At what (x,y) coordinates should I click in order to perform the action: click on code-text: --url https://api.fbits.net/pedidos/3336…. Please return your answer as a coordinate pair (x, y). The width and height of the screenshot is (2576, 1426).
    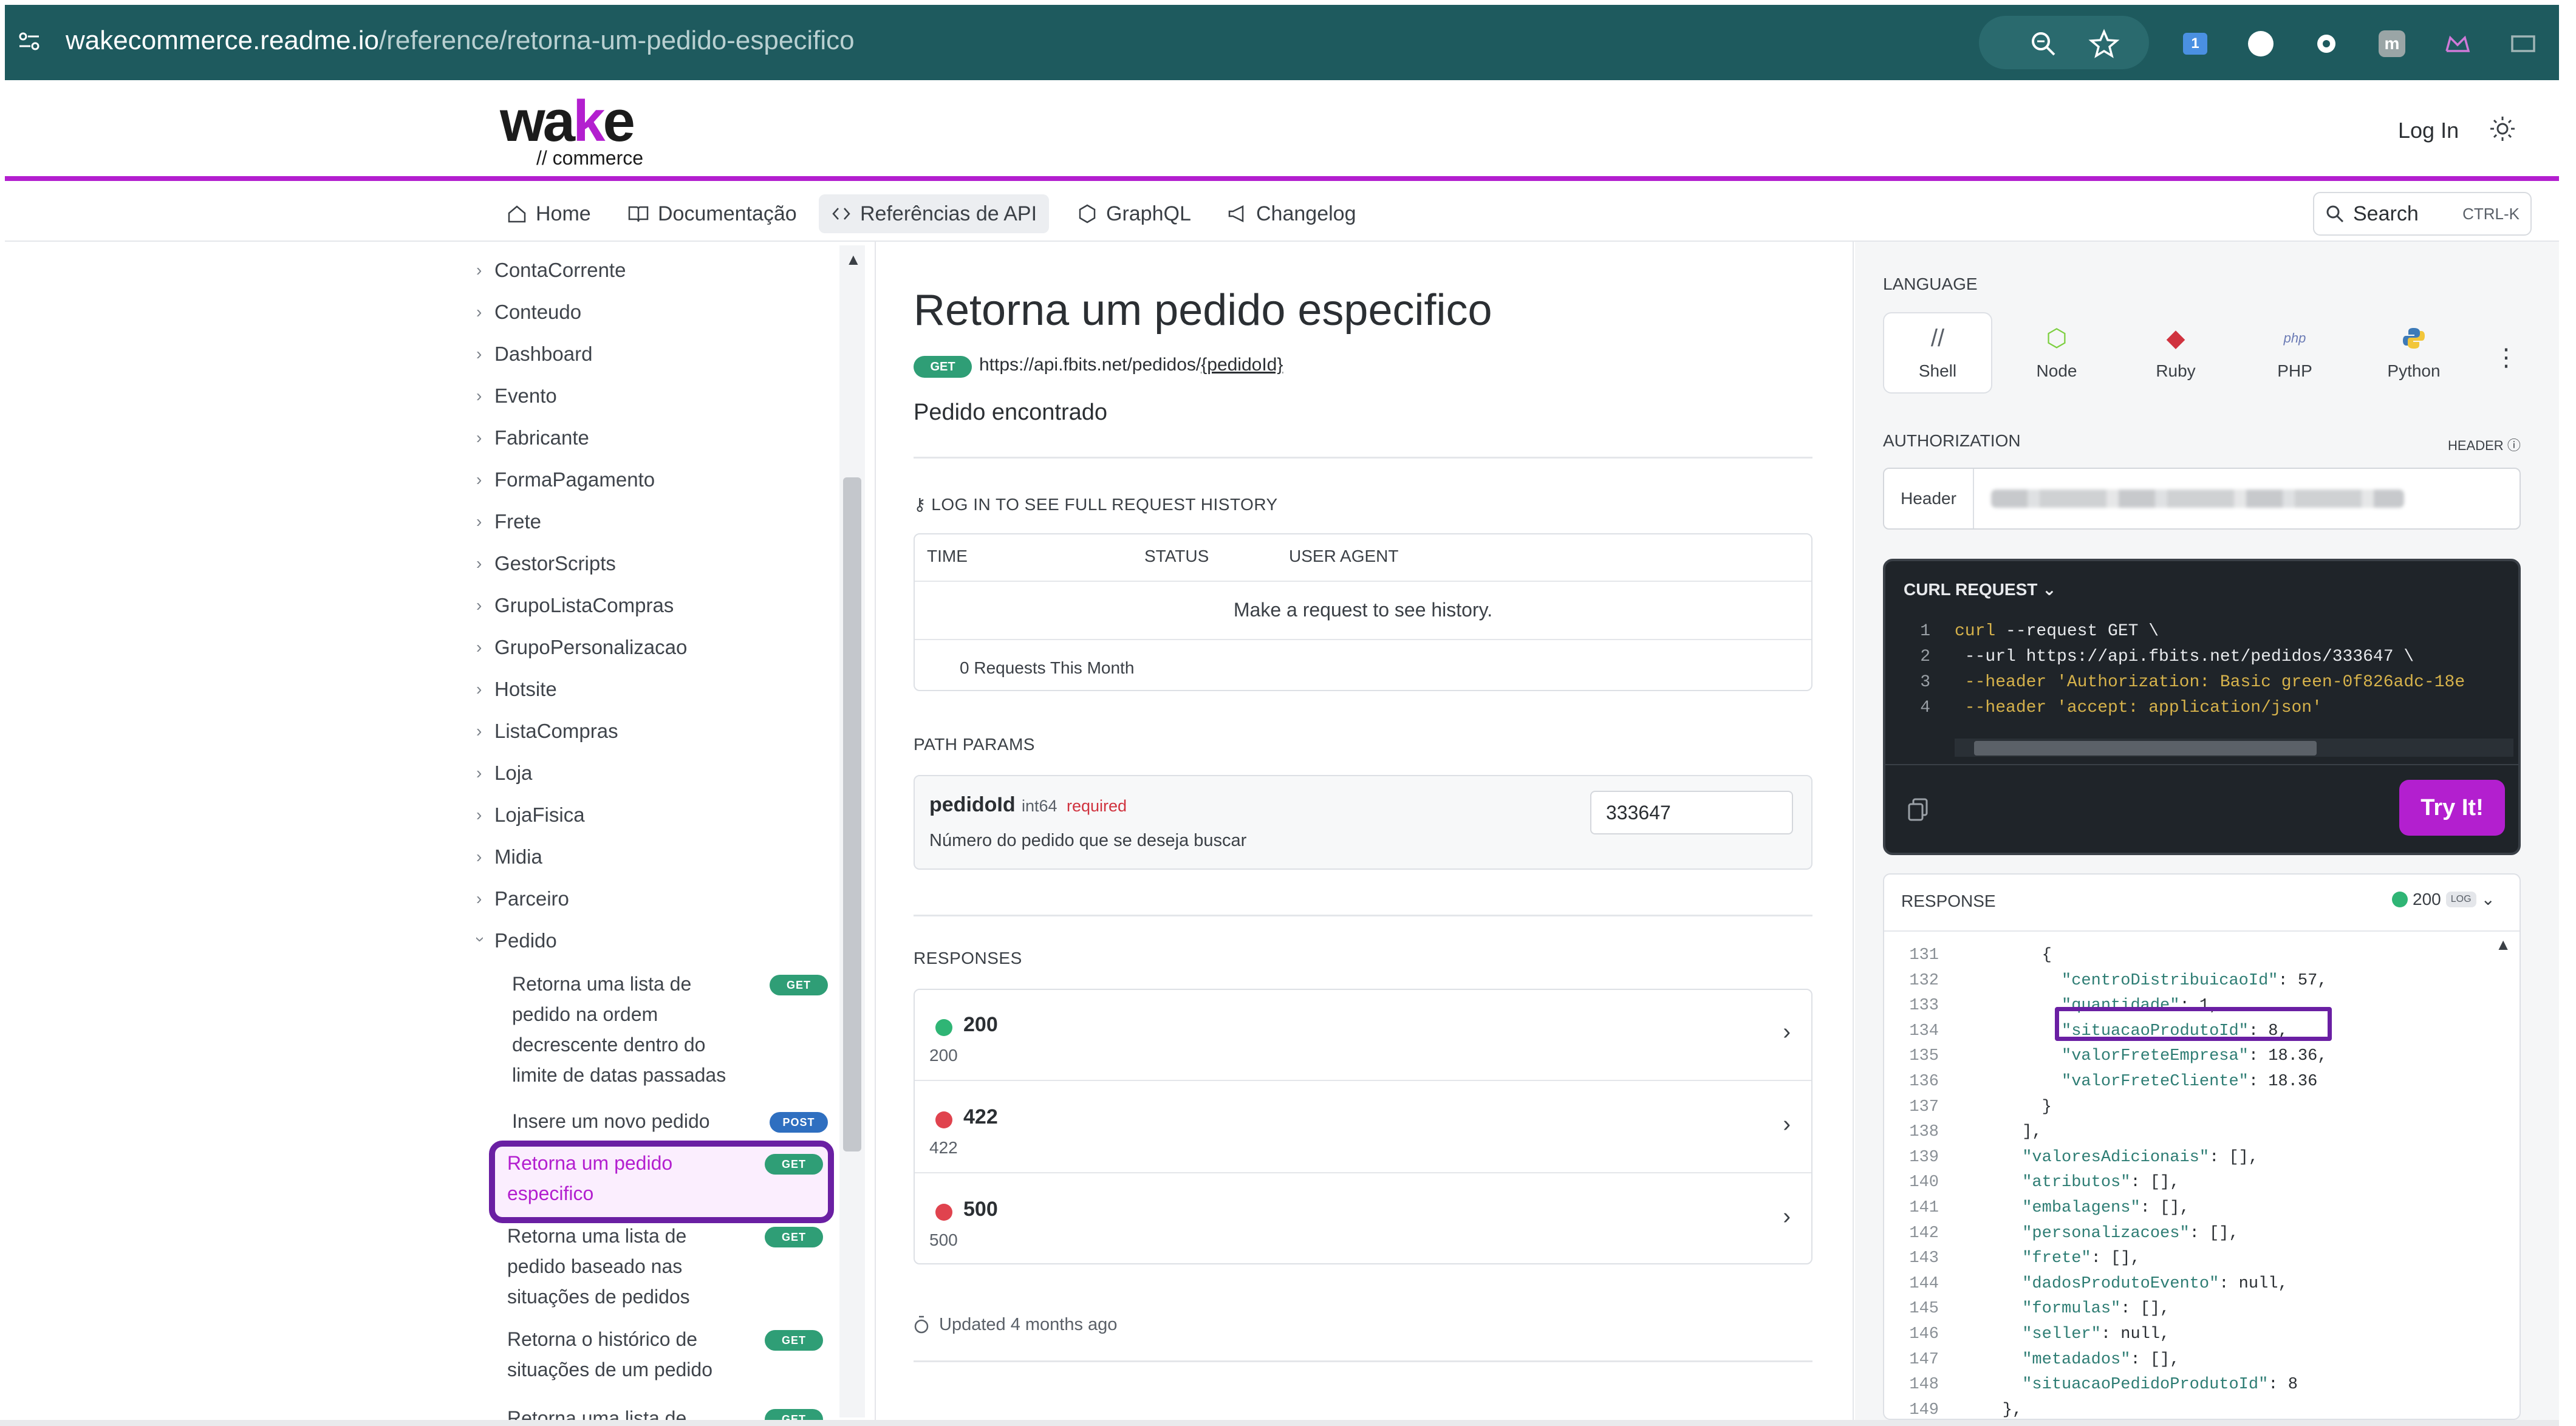
    Looking at the image, I should click on (2184, 656).